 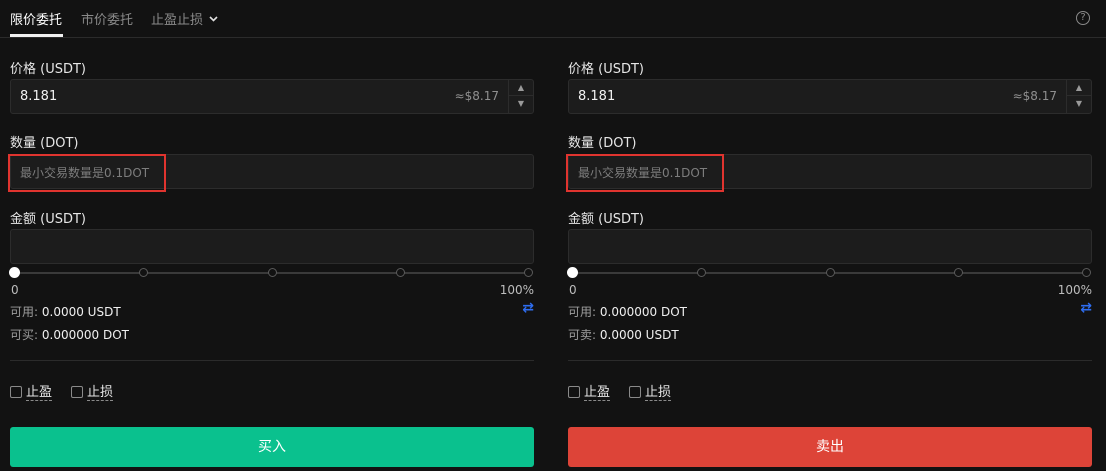 I want to click on buy-button: 买入, so click(x=272, y=447).